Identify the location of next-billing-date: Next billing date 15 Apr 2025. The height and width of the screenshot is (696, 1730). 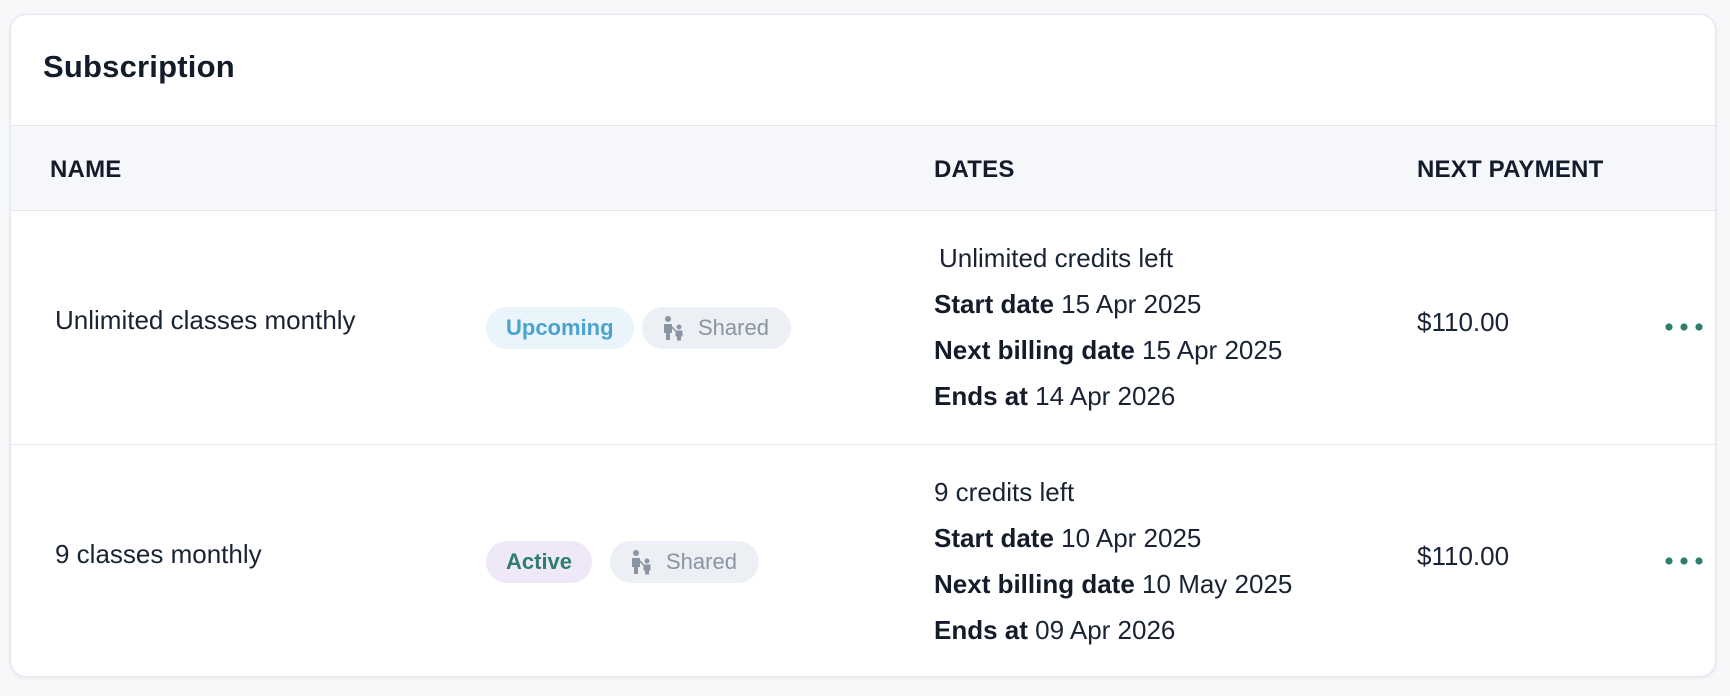
(1108, 350).